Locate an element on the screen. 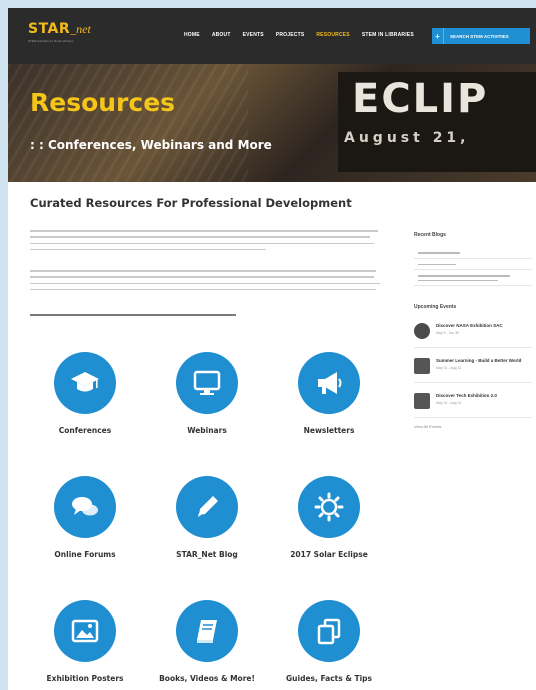 This screenshot has width=536, height=690. tile-star-net-blog: STAR_Net Blog is located at coordinates (207, 517).